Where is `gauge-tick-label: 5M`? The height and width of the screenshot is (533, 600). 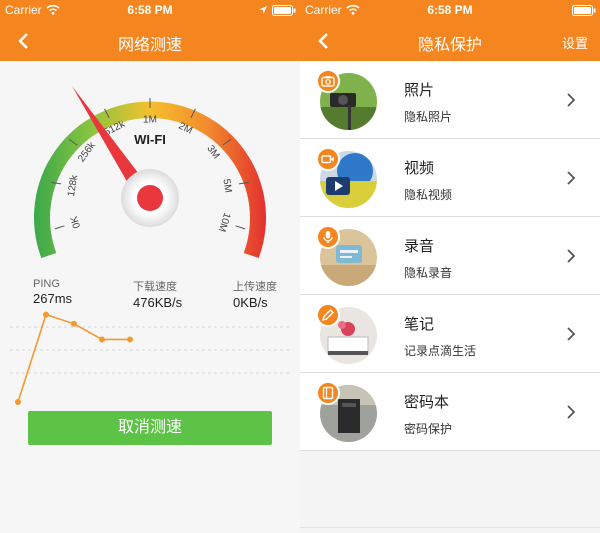
gauge-tick-label: 5M is located at coordinates (226, 185).